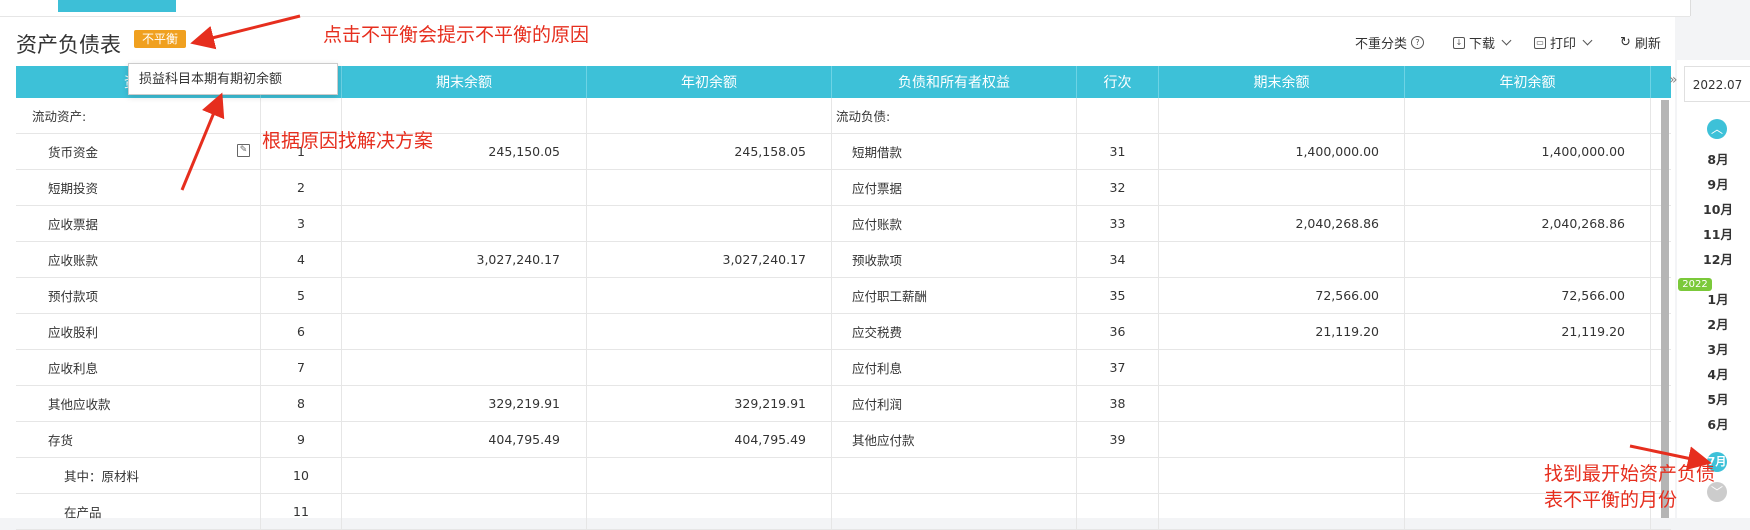 The height and width of the screenshot is (530, 1750). I want to click on liability-name-cell: 应付票据, so click(954, 187).